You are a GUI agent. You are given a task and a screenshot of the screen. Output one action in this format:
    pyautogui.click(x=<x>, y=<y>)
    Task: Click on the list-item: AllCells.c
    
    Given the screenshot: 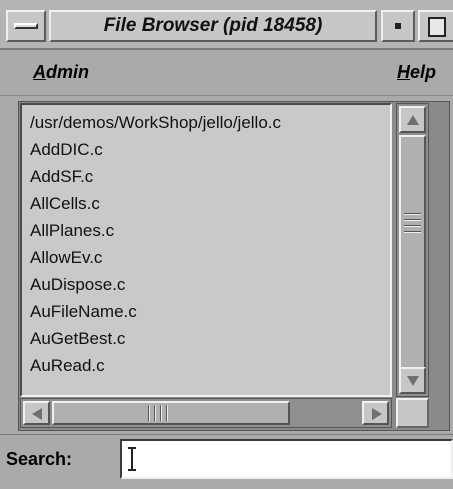 What is the action you would take?
    pyautogui.click(x=65, y=204)
    